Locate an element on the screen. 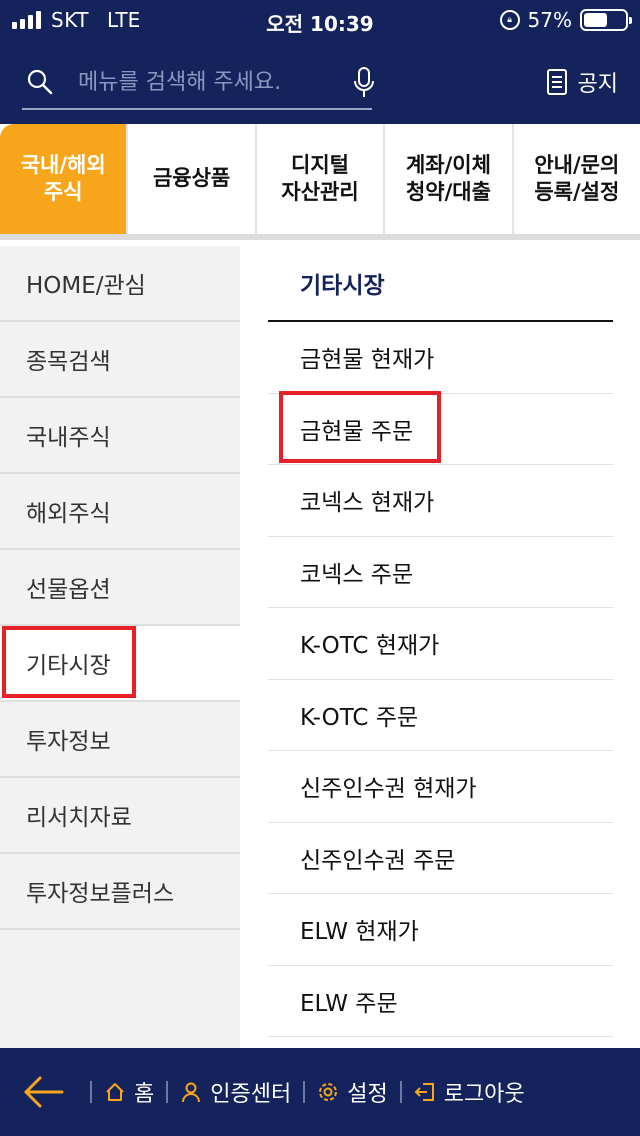 This screenshot has width=640, height=1136. search-icon is located at coordinates (40, 82).